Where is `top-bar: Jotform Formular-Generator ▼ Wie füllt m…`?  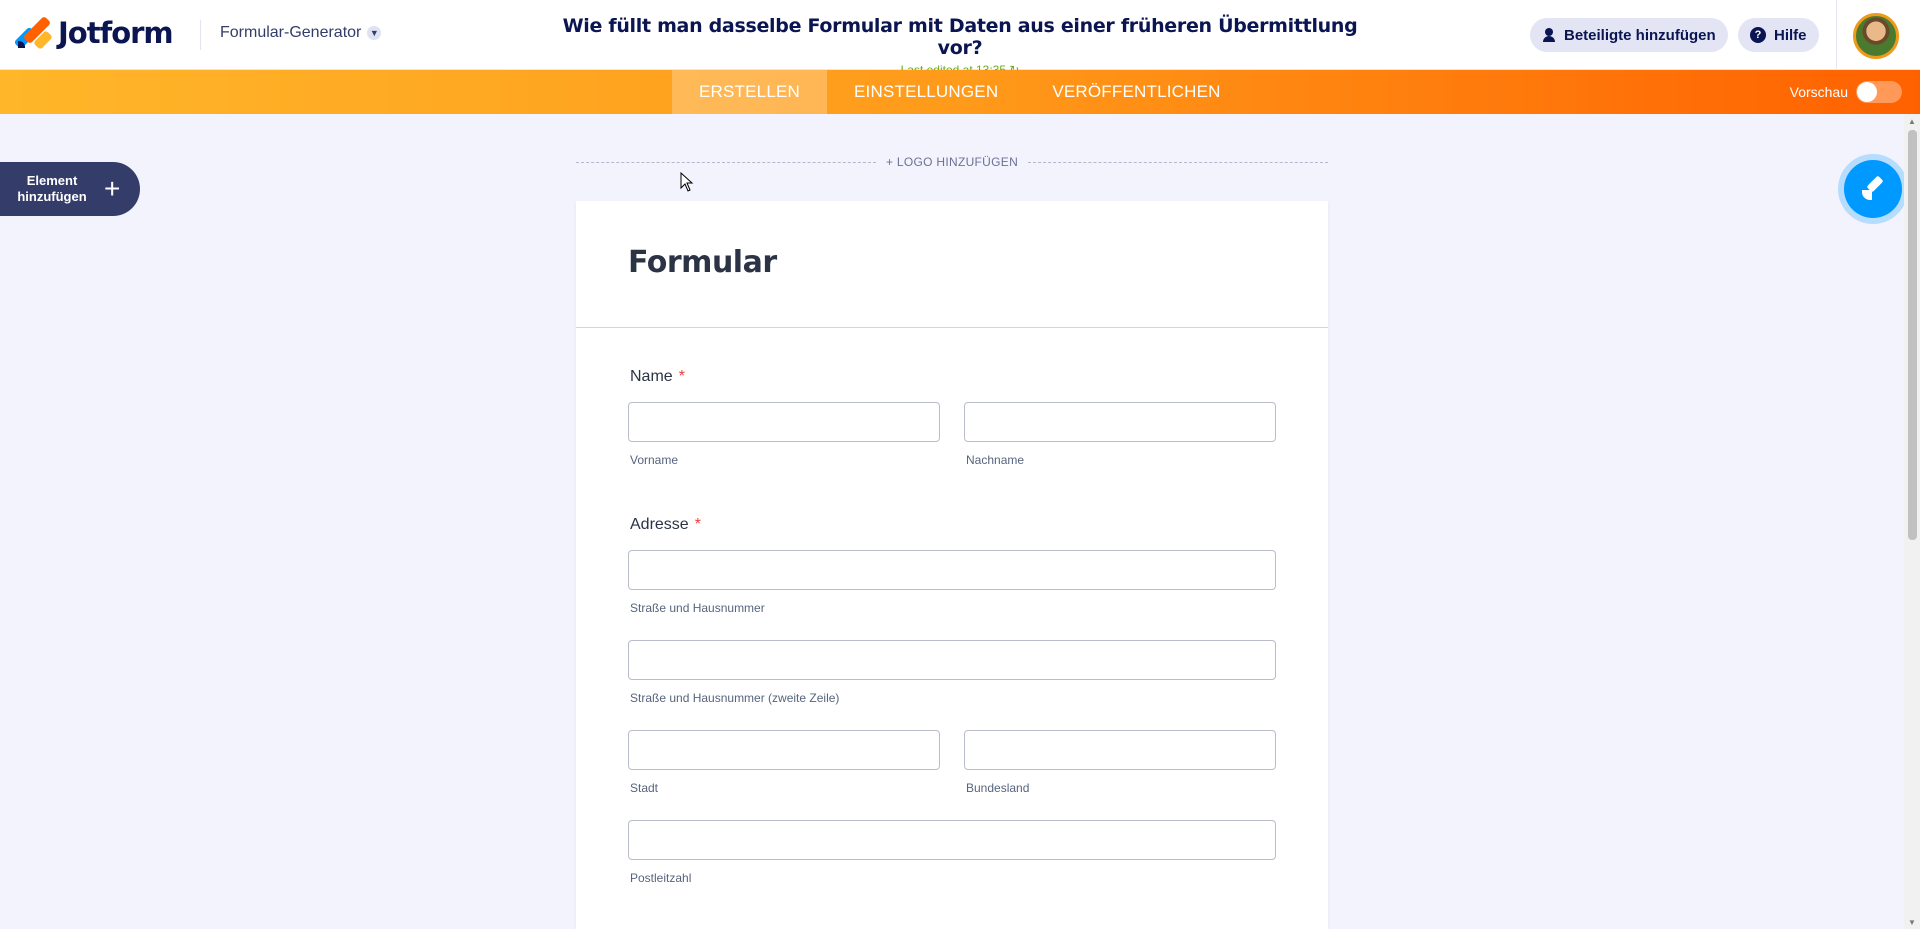 top-bar: Jotform Formular-Generator ▼ Wie füllt m… is located at coordinates (960, 38).